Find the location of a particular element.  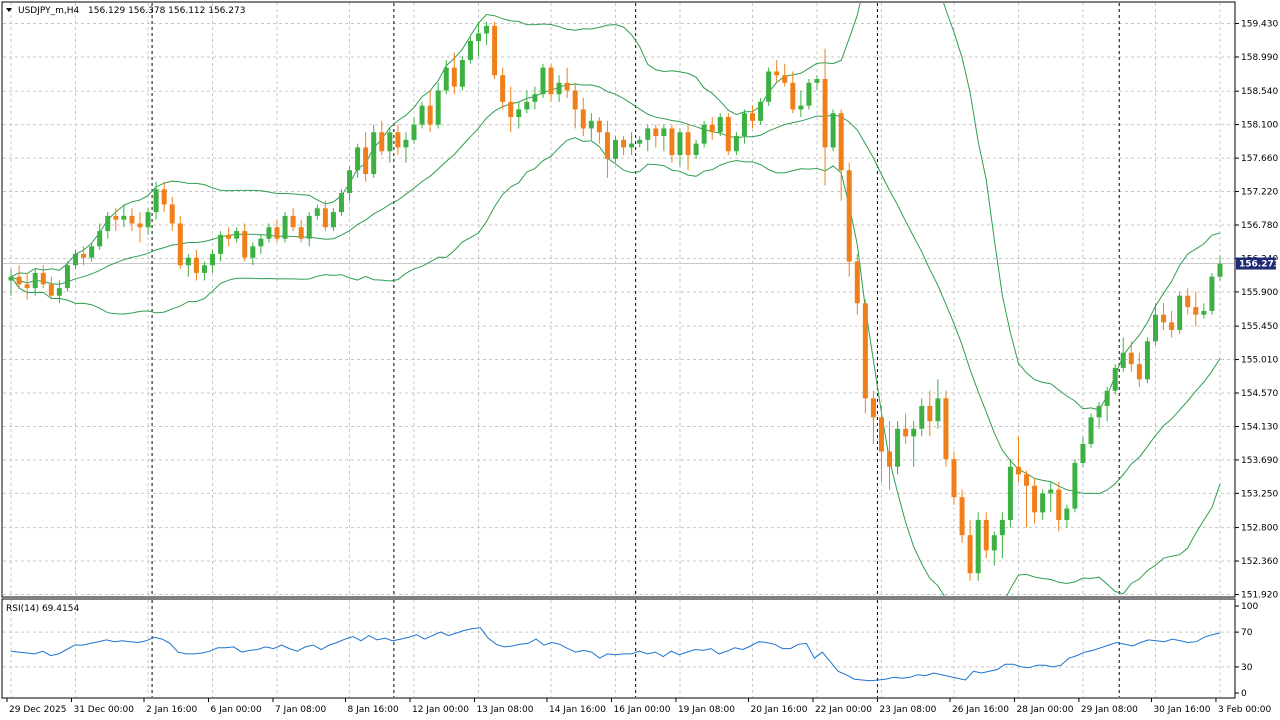

price-tag-label: 156.273 is located at coordinates (1259, 265).